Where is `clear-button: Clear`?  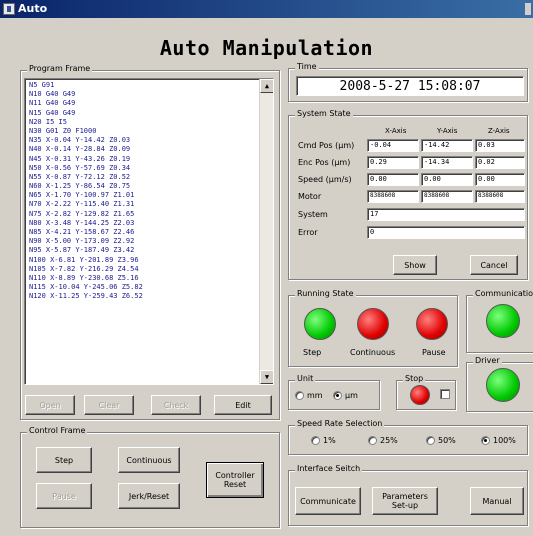 clear-button: Clear is located at coordinates (109, 405).